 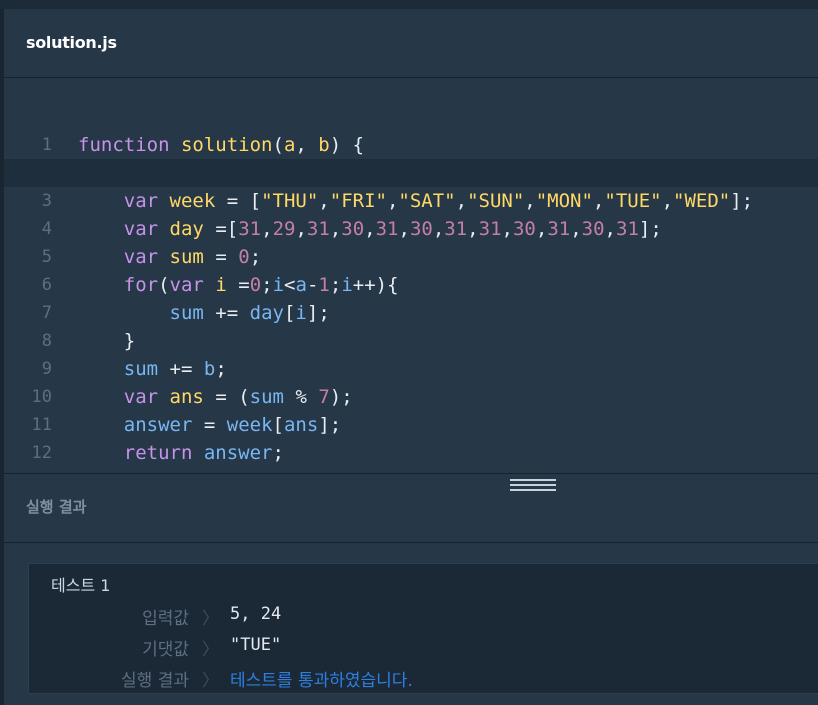 I want to click on resize-handle-icon, so click(x=533, y=485).